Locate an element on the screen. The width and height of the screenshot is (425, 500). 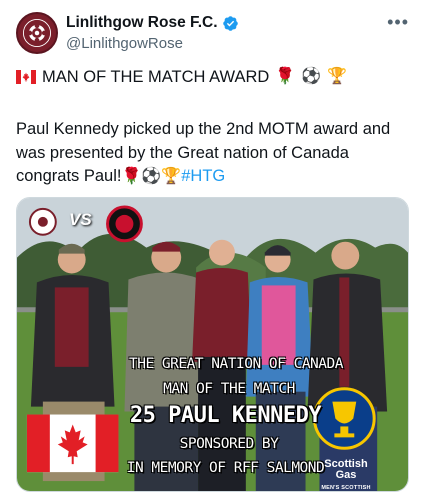
verified-badge-icon is located at coordinates (230, 23).